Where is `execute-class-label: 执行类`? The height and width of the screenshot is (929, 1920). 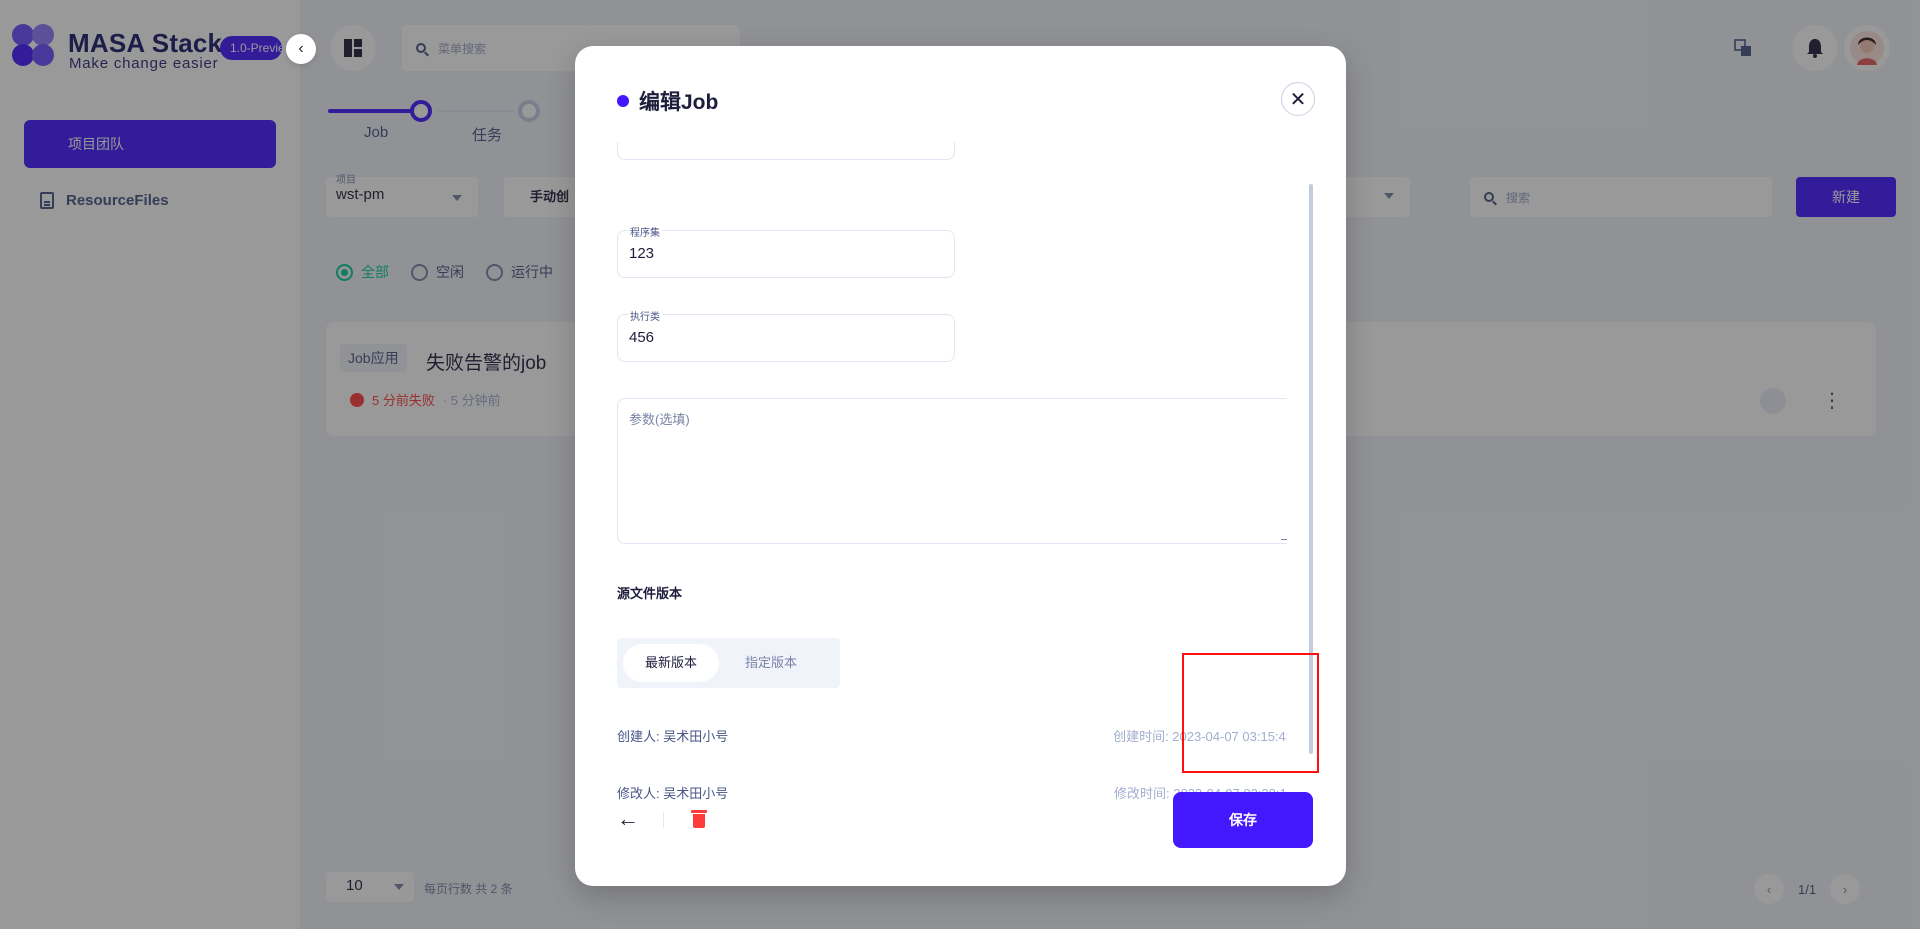
execute-class-label: 执行类 is located at coordinates (645, 315).